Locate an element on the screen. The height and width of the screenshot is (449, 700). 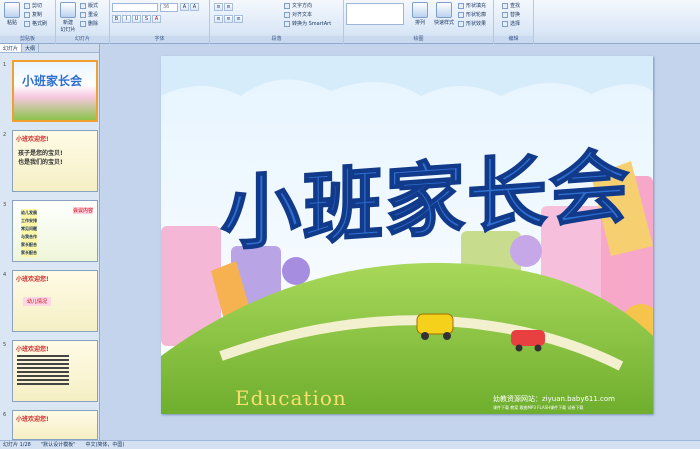
delete-slide-button: 删除 is located at coordinates (89, 24).